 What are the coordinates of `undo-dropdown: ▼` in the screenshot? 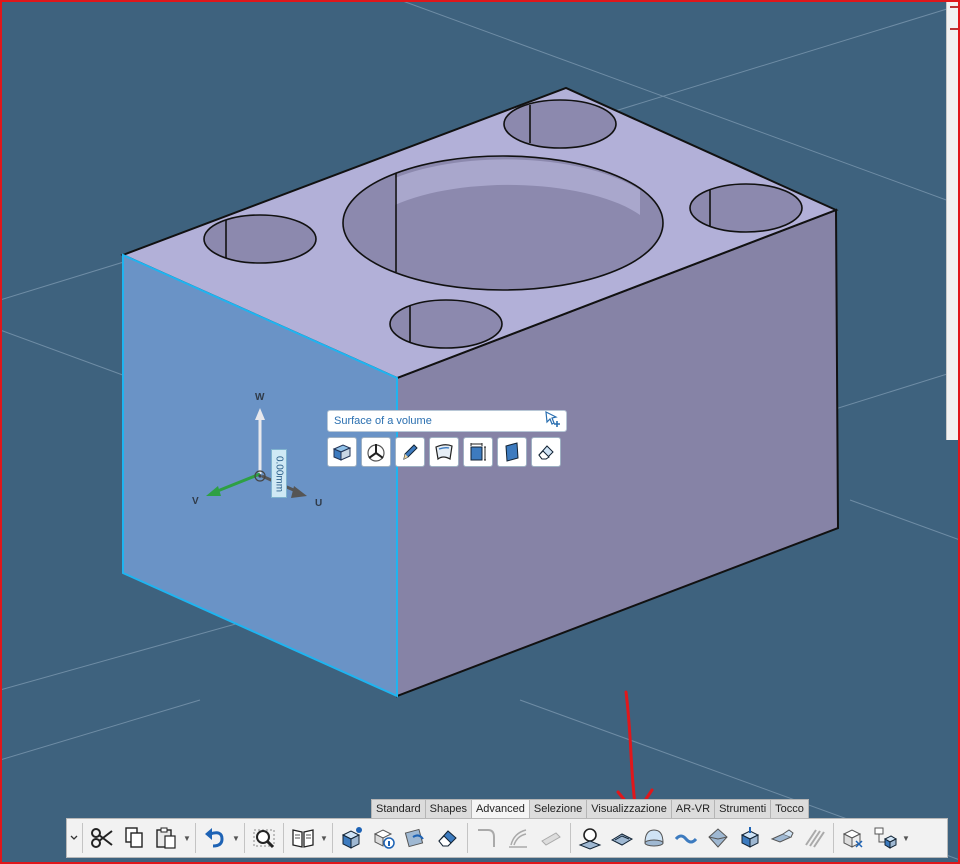 It's located at (236, 838).